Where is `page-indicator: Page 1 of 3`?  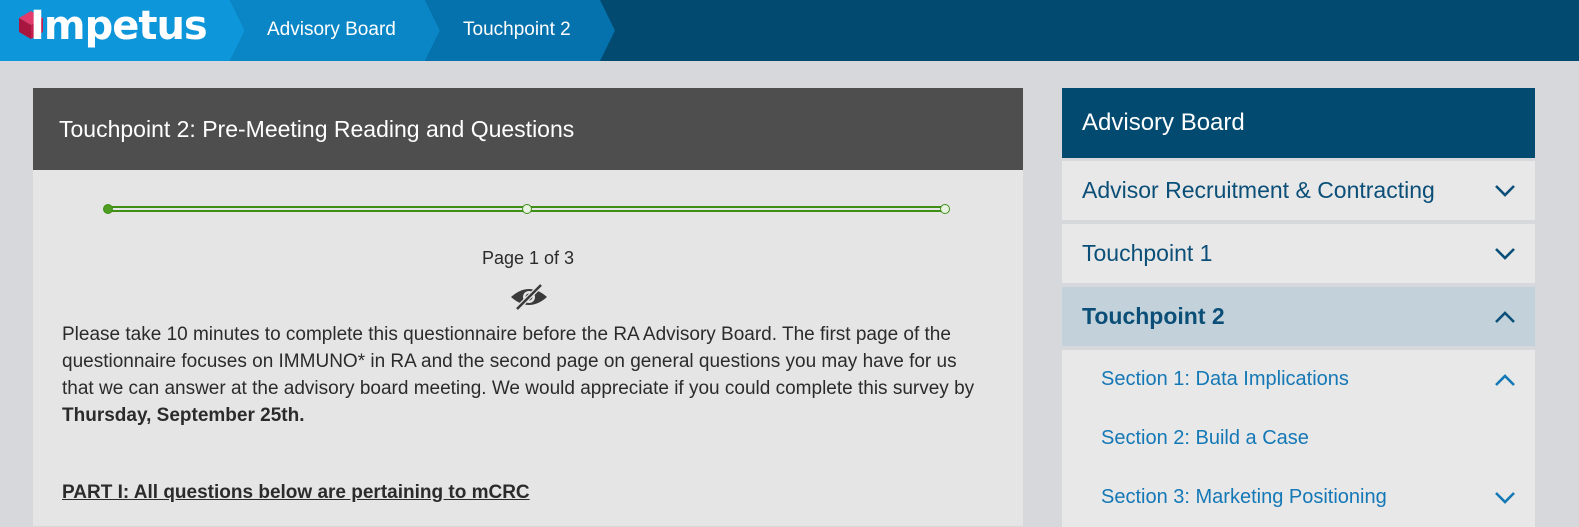 page-indicator: Page 1 of 3 is located at coordinates (528, 258).